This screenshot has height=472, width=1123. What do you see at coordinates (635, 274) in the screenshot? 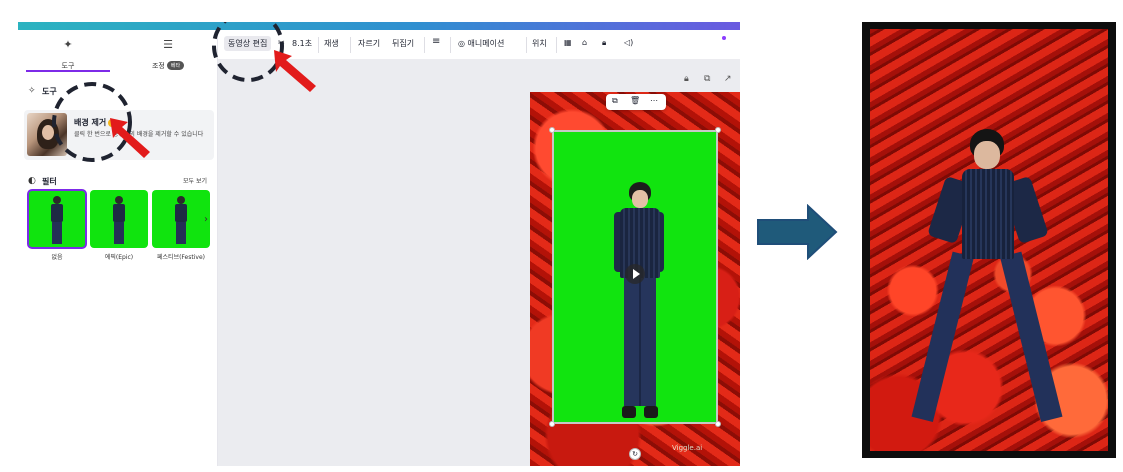
I see `play-icon` at bounding box center [635, 274].